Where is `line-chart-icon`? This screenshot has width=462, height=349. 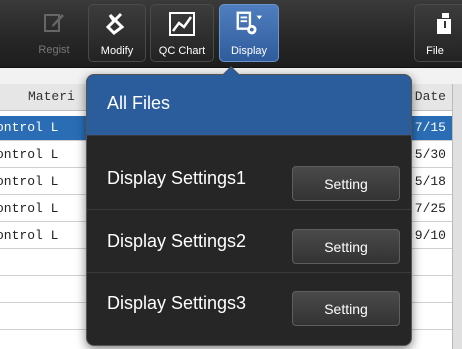 line-chart-icon is located at coordinates (182, 24).